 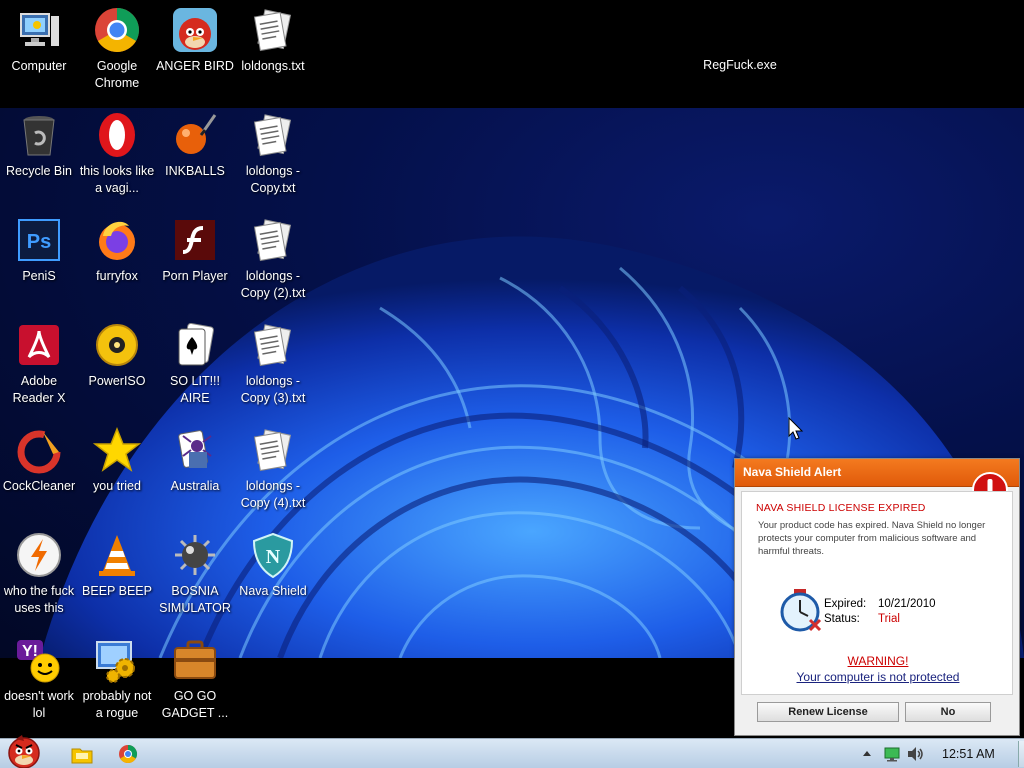 What do you see at coordinates (117, 240) in the screenshot?
I see `firefox-icon` at bounding box center [117, 240].